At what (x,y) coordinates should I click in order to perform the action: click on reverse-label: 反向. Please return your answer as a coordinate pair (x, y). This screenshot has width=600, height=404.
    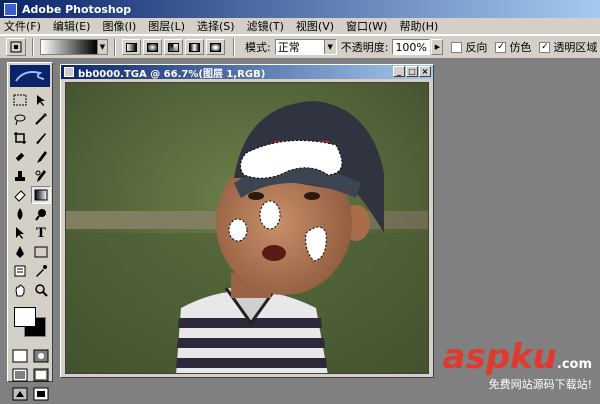
    Looking at the image, I should click on (476, 47).